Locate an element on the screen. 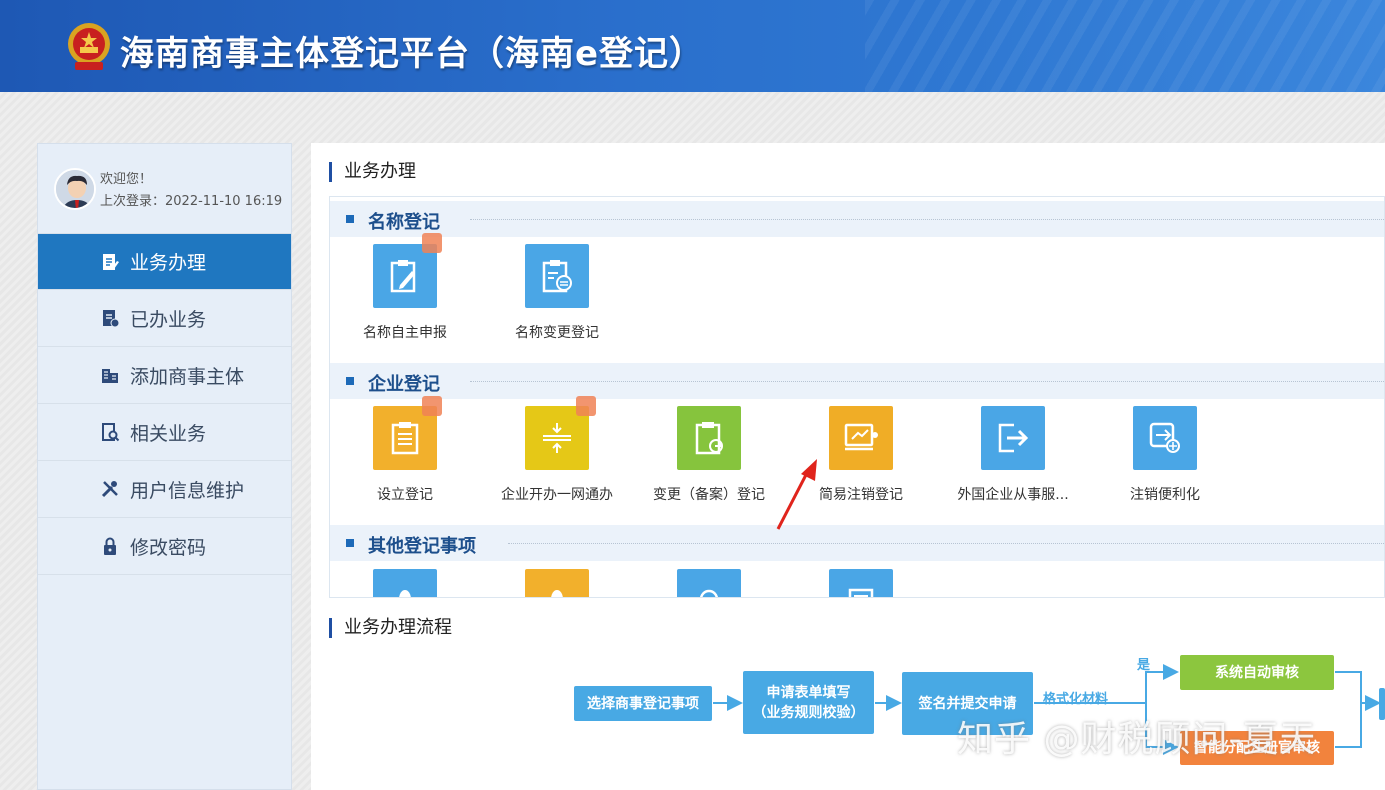 The height and width of the screenshot is (790, 1385). search-icon is located at coordinates (709, 583).